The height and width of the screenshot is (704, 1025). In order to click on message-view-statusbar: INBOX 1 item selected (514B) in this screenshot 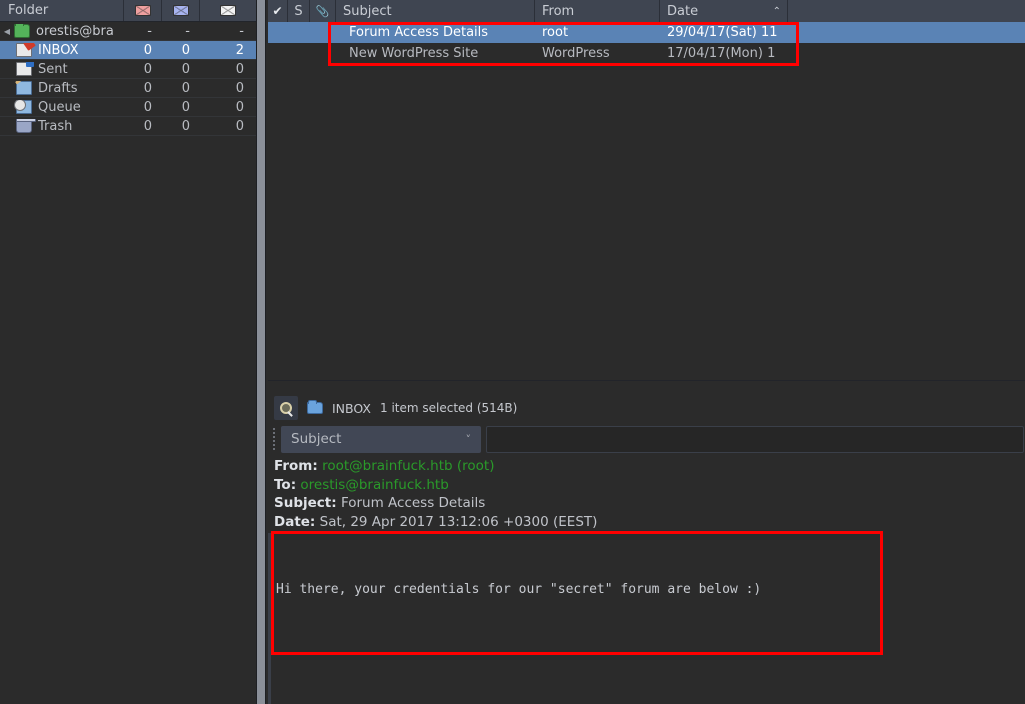, I will do `click(646, 408)`.